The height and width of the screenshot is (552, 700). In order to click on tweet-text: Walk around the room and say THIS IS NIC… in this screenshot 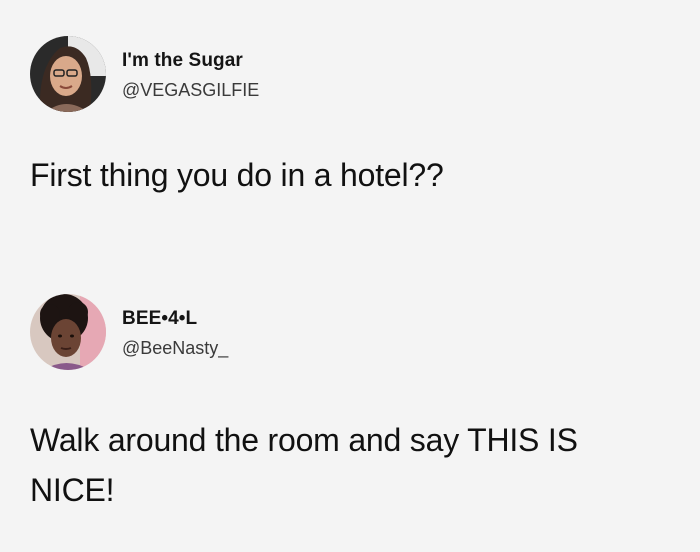, I will do `click(304, 465)`.